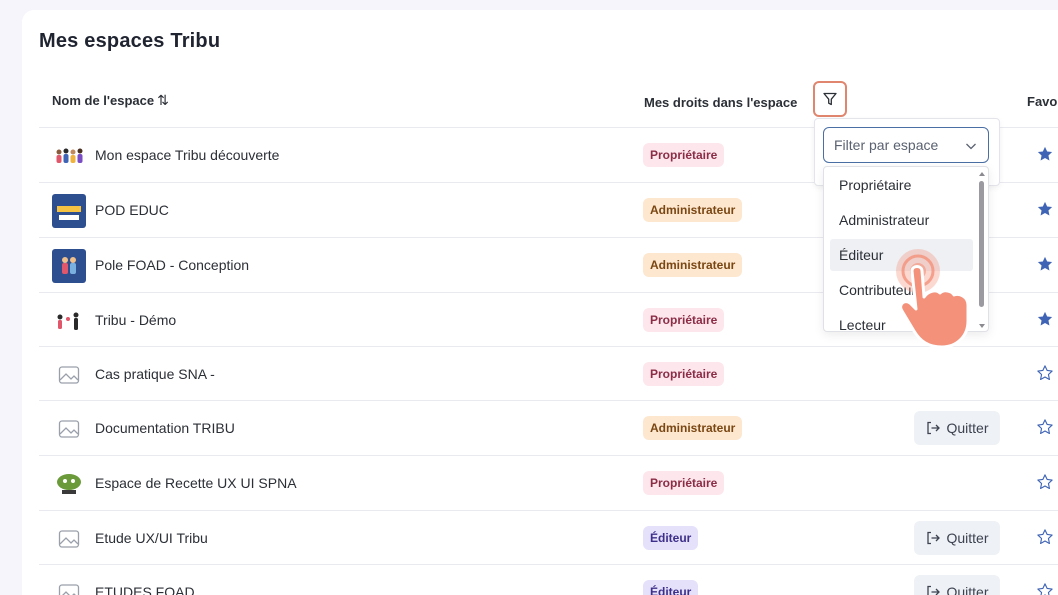 This screenshot has width=1058, height=595. Describe the element at coordinates (187, 155) in the screenshot. I see `space-name: Mon espace Tribu découverte` at that location.